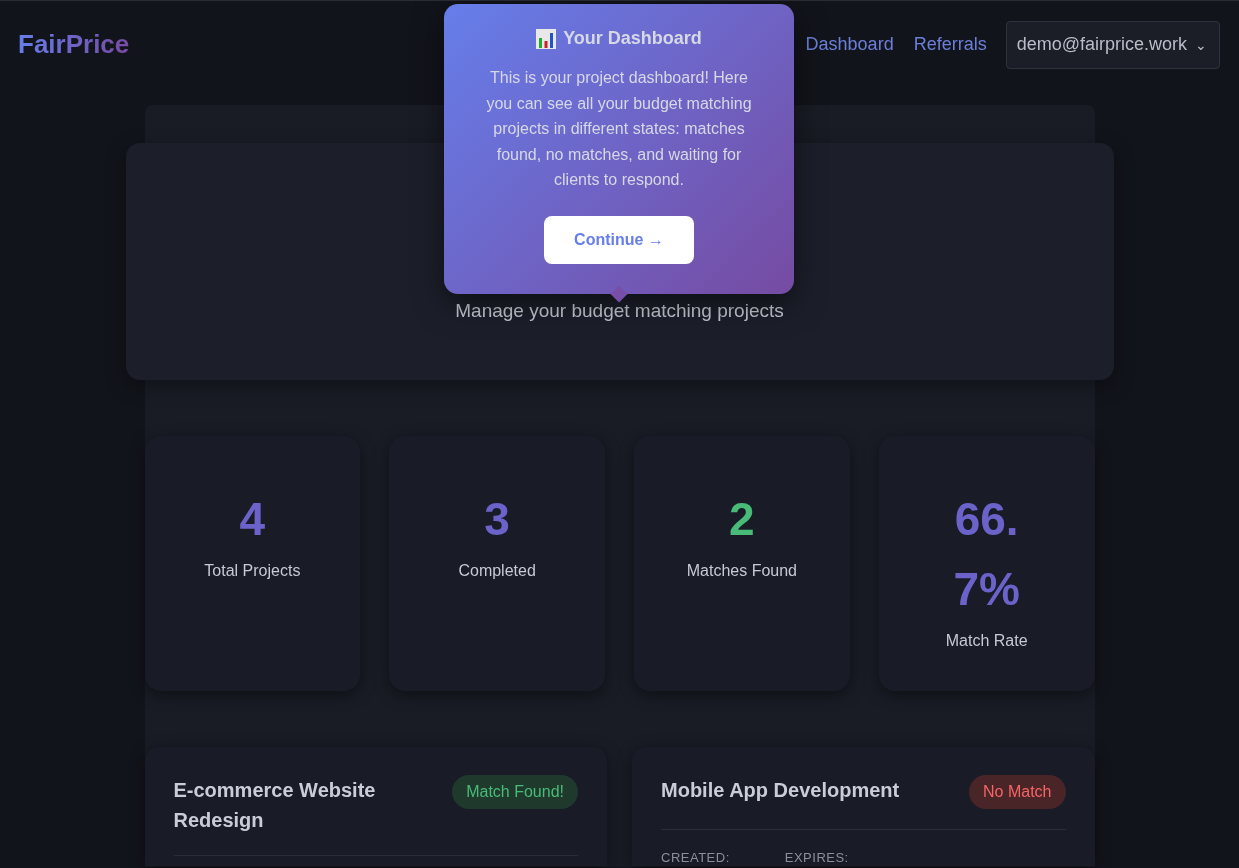 This screenshot has height=868, width=1239. What do you see at coordinates (619, 129) in the screenshot?
I see `popover-text: This is your project dashboard! Here you can see all your budget matching projects in different states: matches found, no matches, and waiting for clients to respond.` at bounding box center [619, 129].